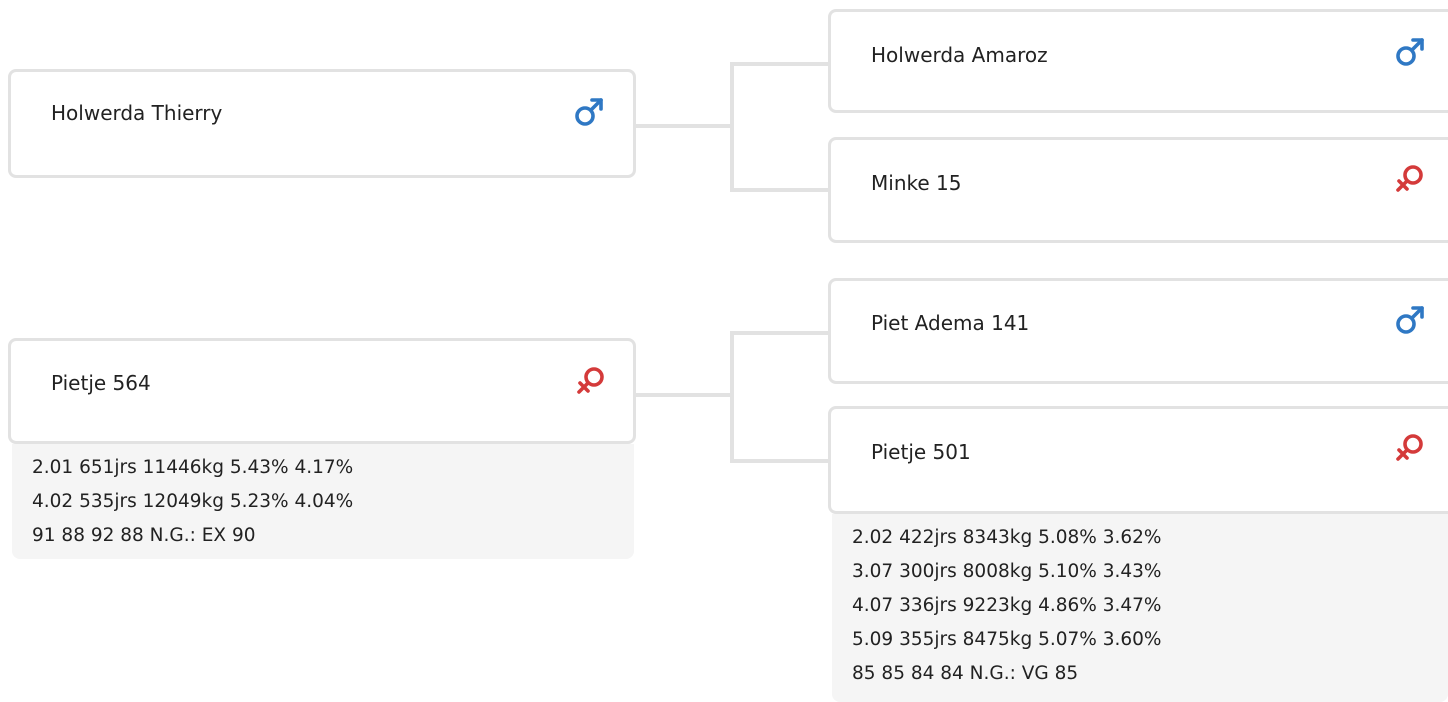 The image size is (1448, 702). Describe the element at coordinates (1138, 460) in the screenshot. I see `animal-card-maternal-granddam: Pietje 501` at that location.